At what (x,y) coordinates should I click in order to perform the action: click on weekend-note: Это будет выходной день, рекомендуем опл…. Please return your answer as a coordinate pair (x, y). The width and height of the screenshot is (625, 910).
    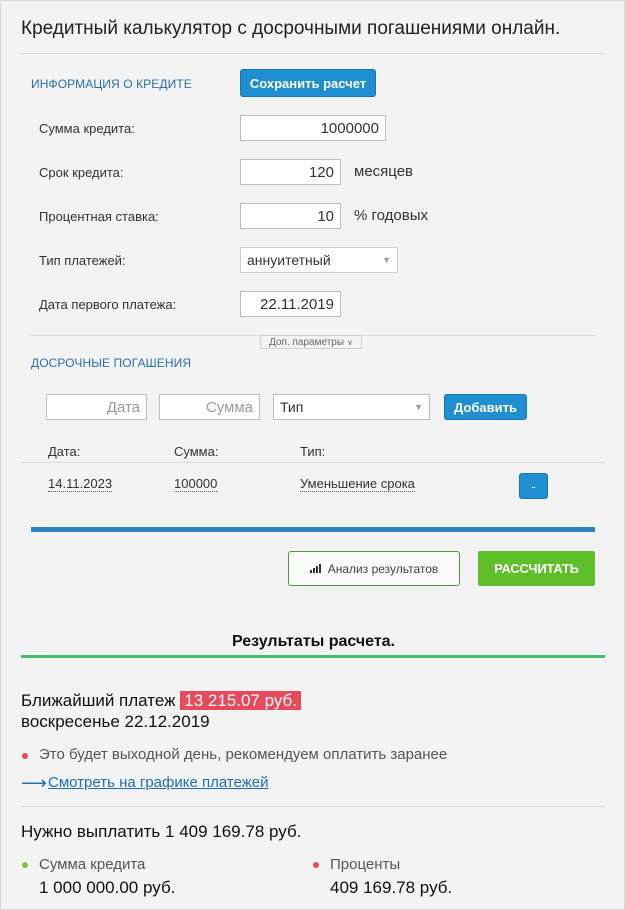
    Looking at the image, I should click on (243, 754).